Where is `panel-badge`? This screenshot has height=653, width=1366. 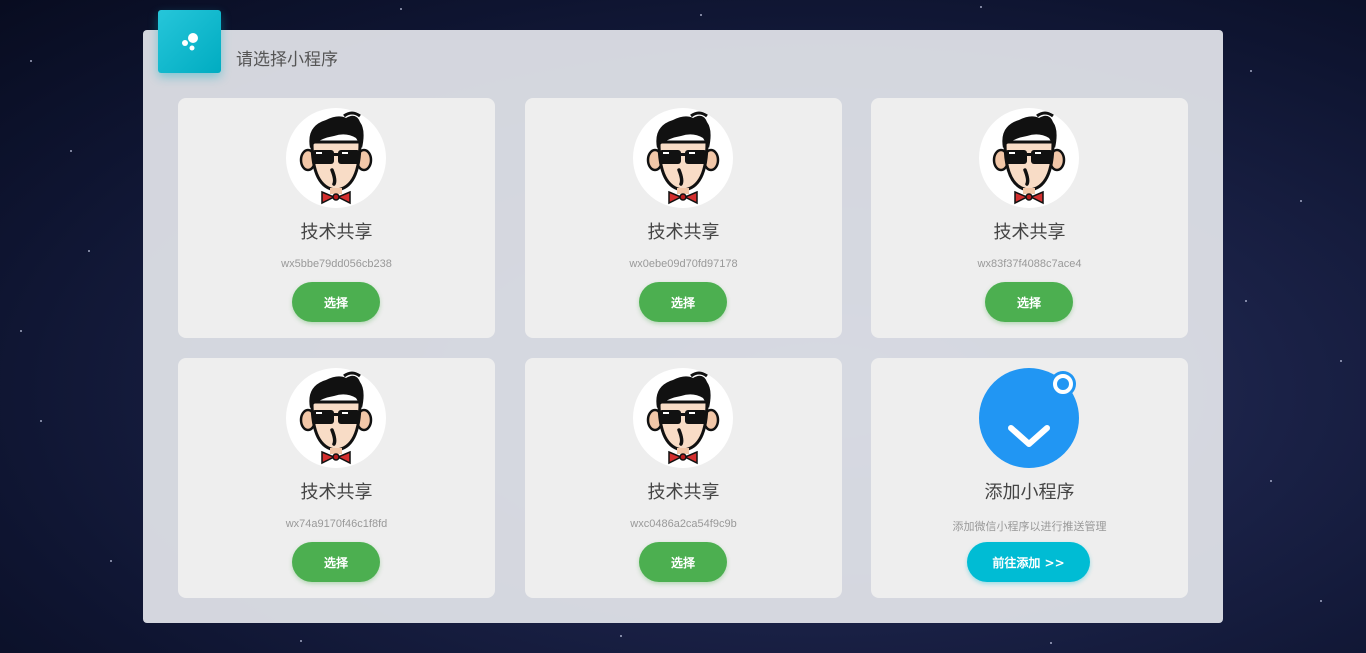
panel-badge is located at coordinates (189, 41).